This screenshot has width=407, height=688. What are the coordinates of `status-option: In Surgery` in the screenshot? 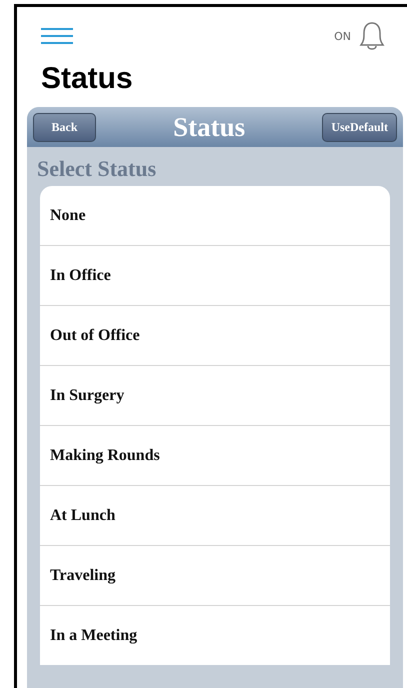 It's located at (215, 395).